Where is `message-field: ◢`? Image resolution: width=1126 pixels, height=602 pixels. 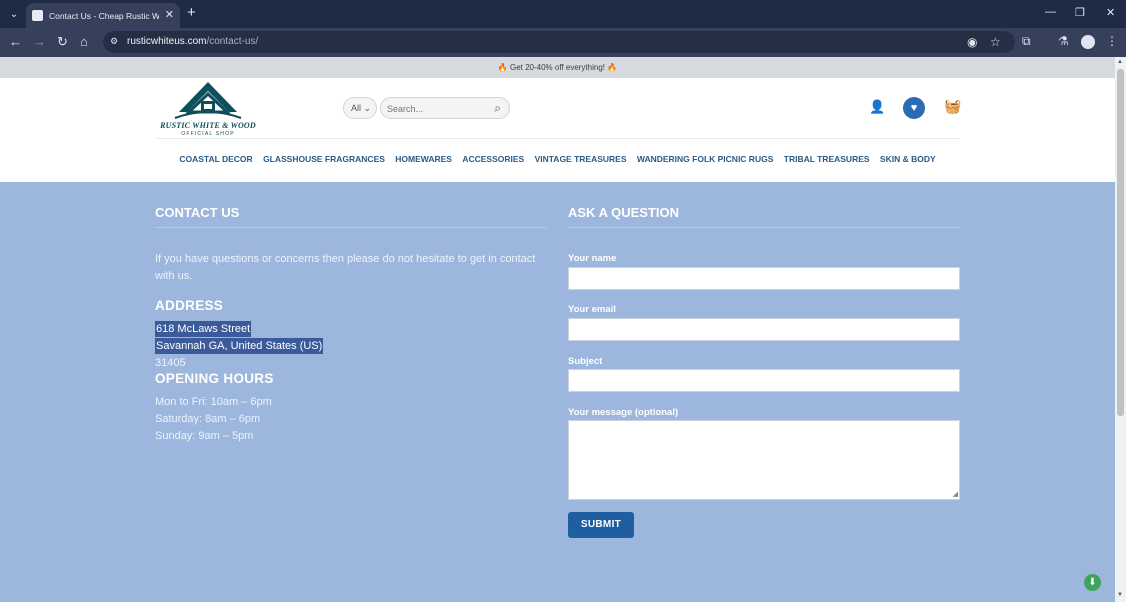
message-field: ◢ is located at coordinates (764, 460).